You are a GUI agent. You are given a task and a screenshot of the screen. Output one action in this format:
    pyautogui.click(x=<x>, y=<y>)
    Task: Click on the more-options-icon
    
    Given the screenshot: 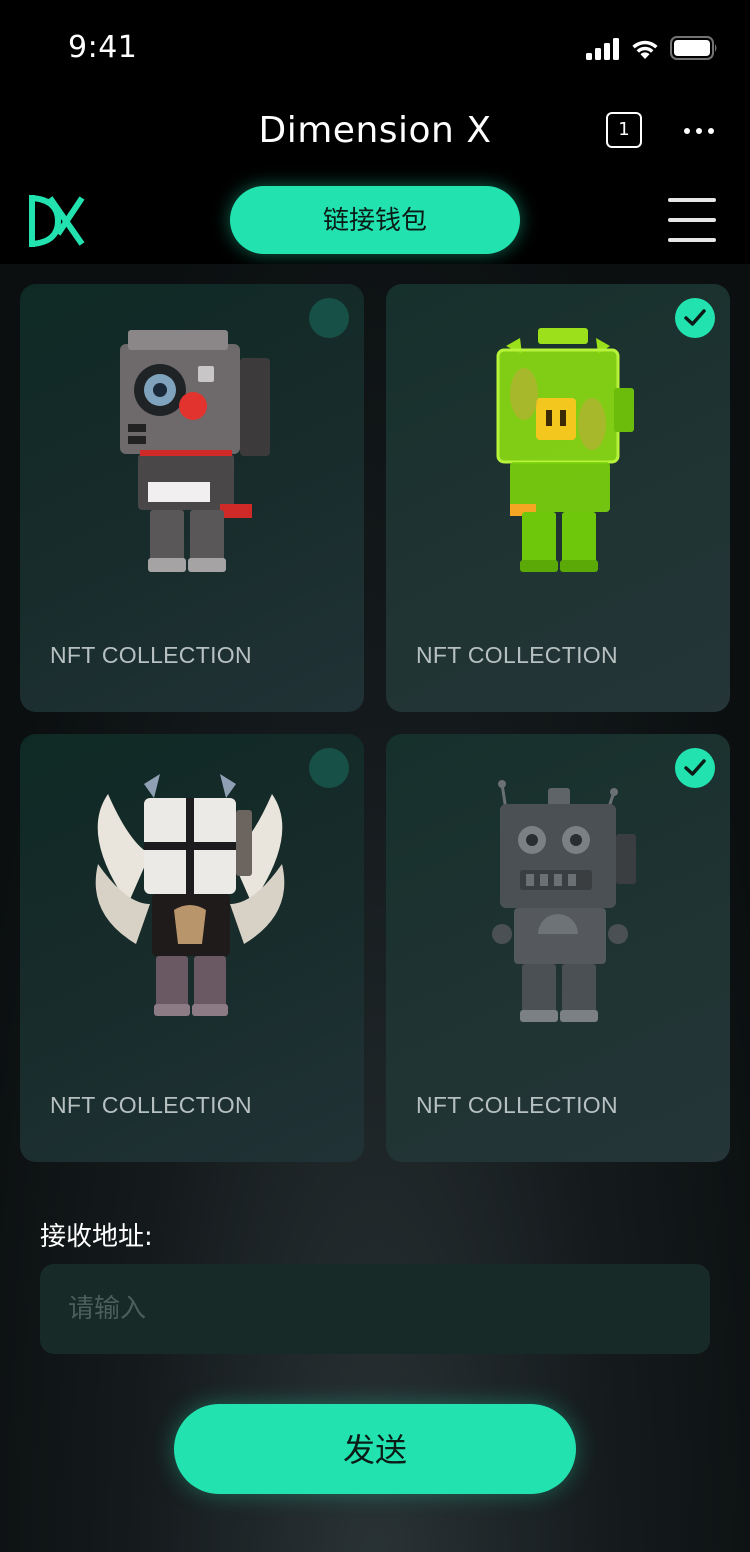 What is the action you would take?
    pyautogui.click(x=702, y=133)
    